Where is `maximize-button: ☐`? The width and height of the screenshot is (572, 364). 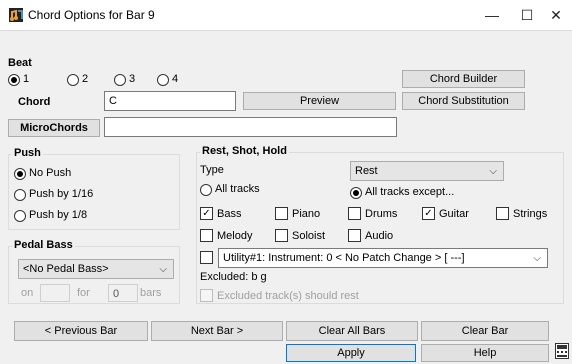
maximize-button: ☐ is located at coordinates (527, 15).